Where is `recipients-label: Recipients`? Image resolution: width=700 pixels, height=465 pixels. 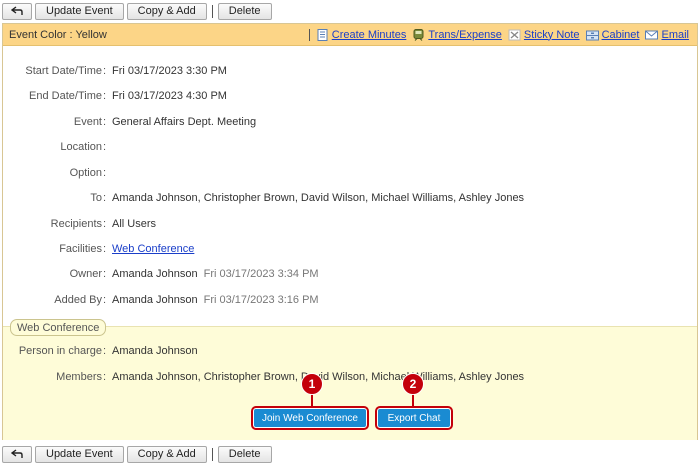 recipients-label: Recipients is located at coordinates (76, 224).